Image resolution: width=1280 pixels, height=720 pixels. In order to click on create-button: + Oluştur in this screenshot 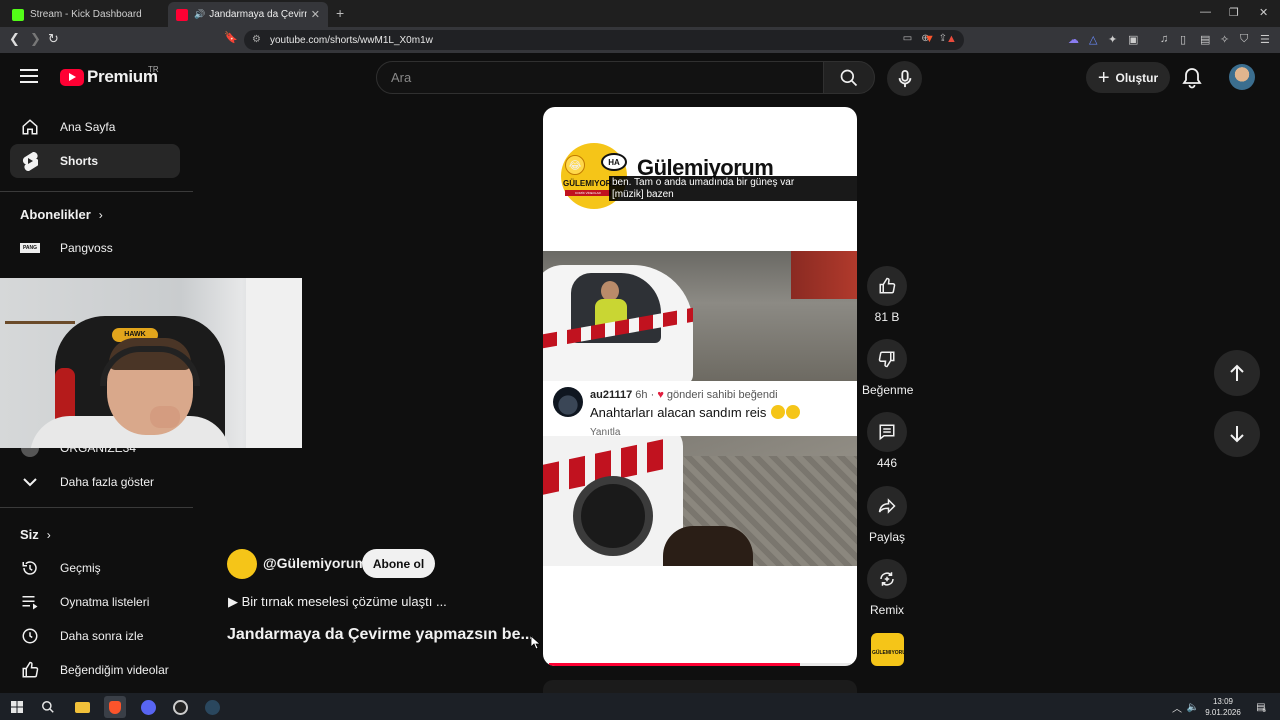, I will do `click(1128, 77)`.